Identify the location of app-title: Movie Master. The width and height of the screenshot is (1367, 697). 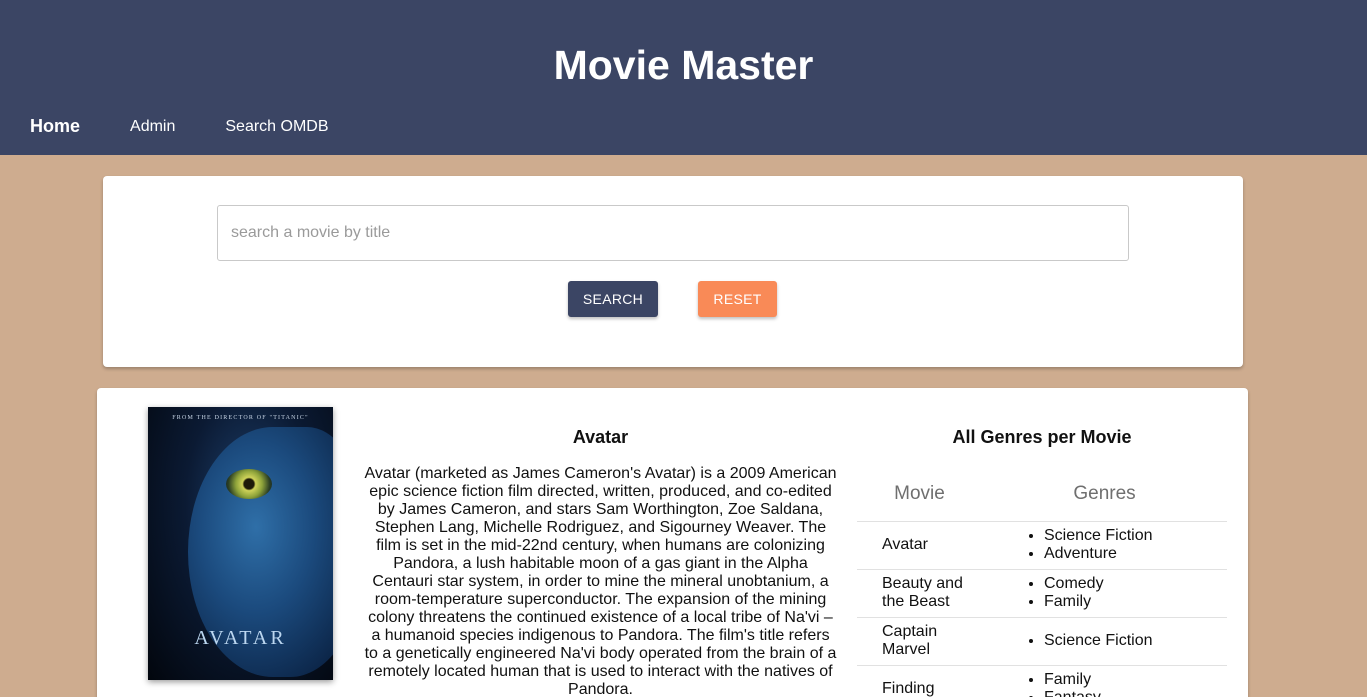
(683, 65).